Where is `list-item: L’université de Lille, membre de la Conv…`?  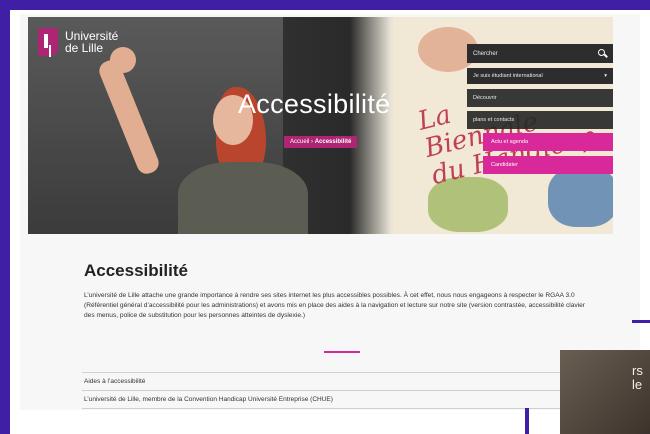 list-item: L’université de Lille, membre de la Conv… is located at coordinates (342, 399).